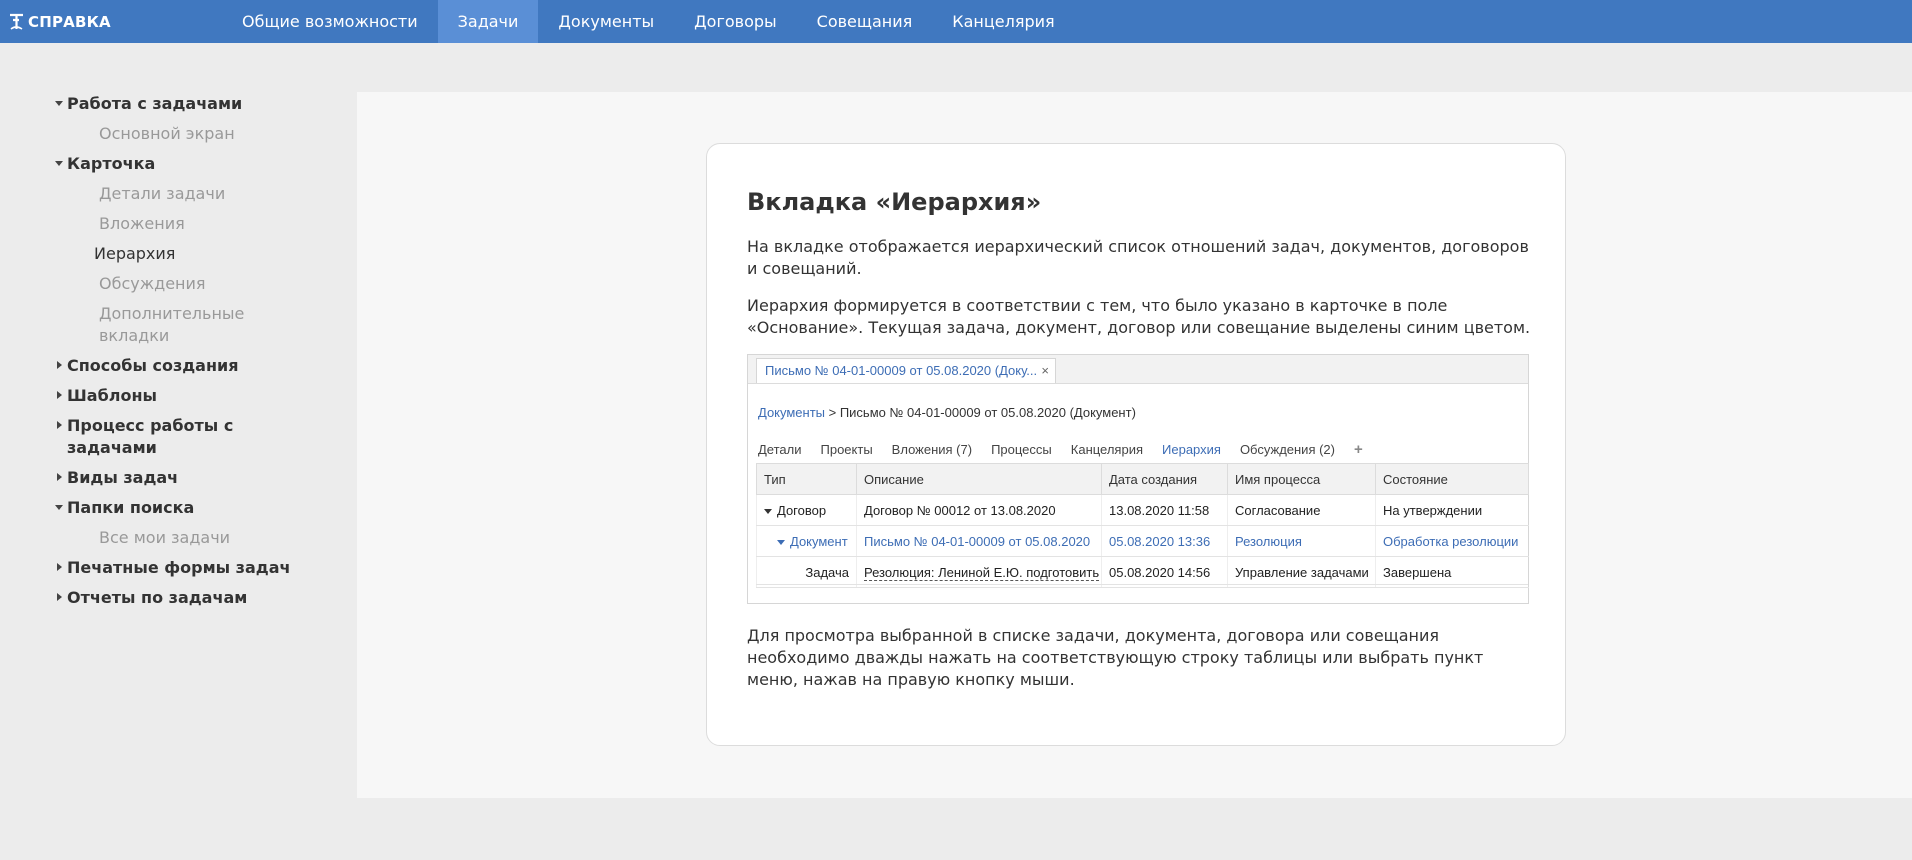 Image resolution: width=1912 pixels, height=860 pixels. I want to click on sidebar-item-extra-tabs-line1: Дополнительные, so click(171, 314).